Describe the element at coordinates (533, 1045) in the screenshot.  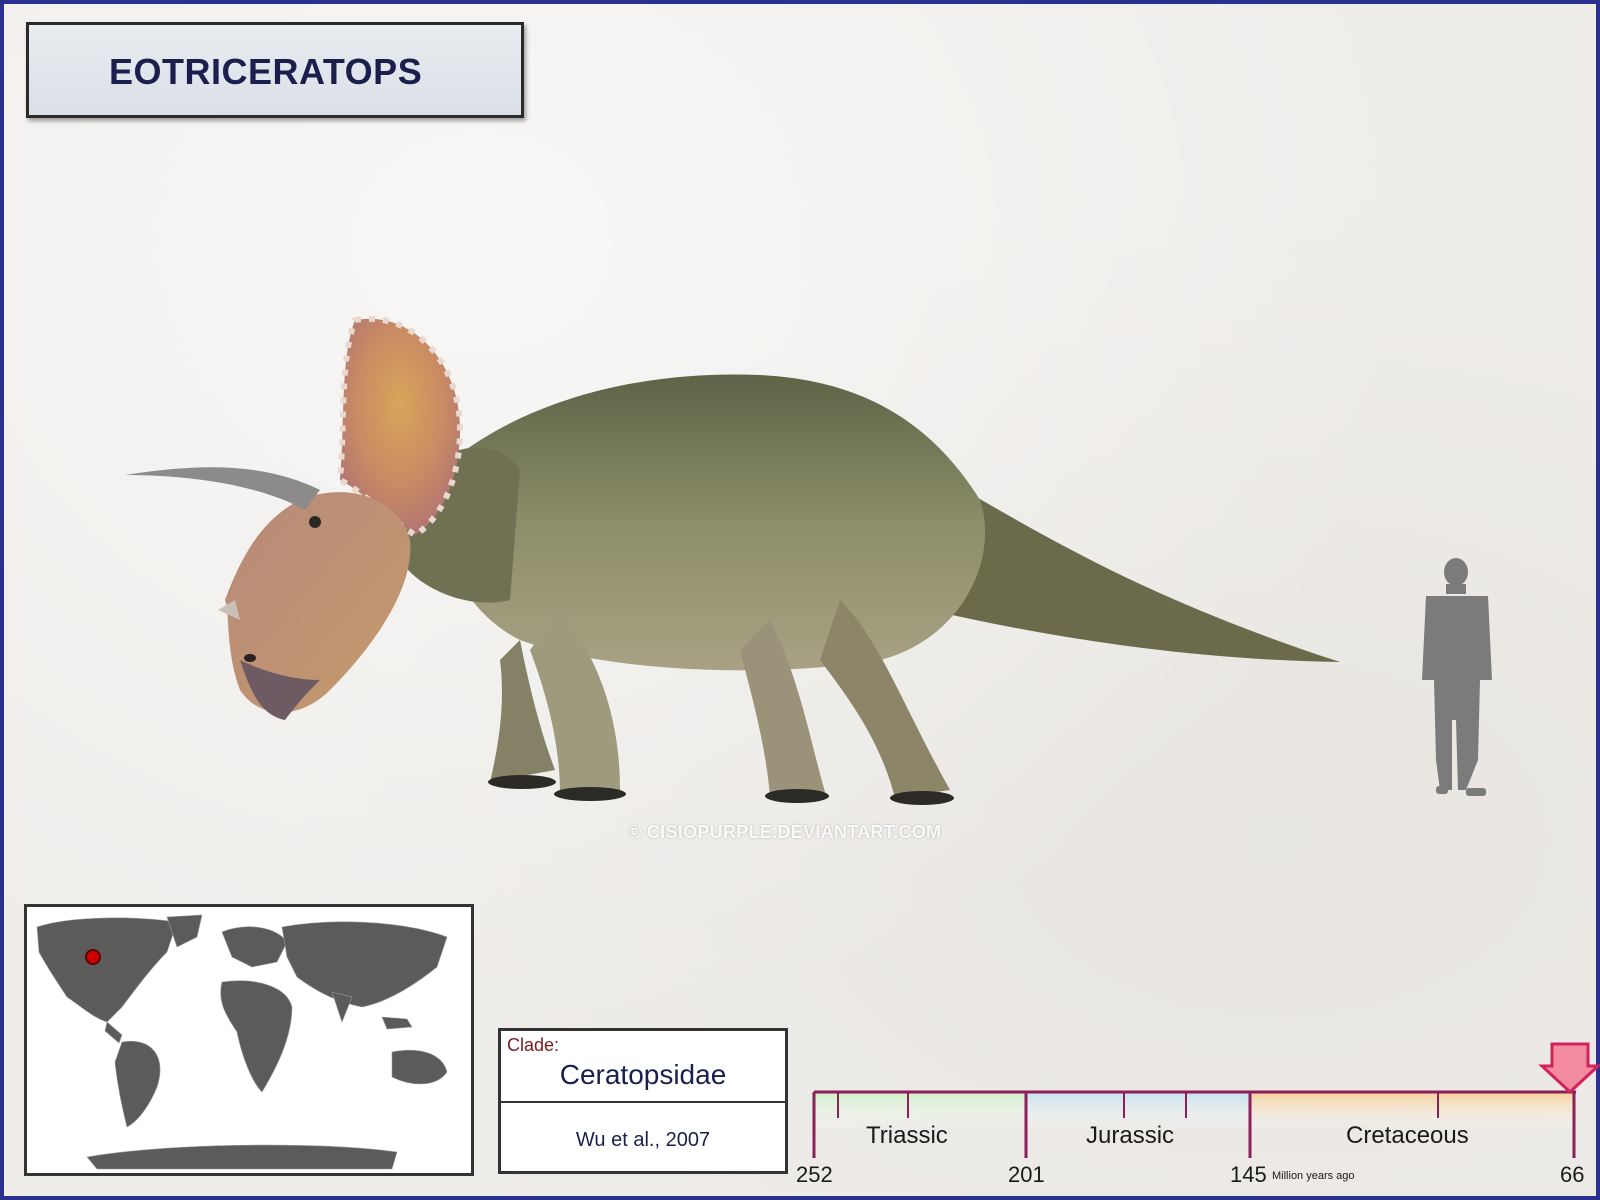
I see `clade-label: Clade:` at that location.